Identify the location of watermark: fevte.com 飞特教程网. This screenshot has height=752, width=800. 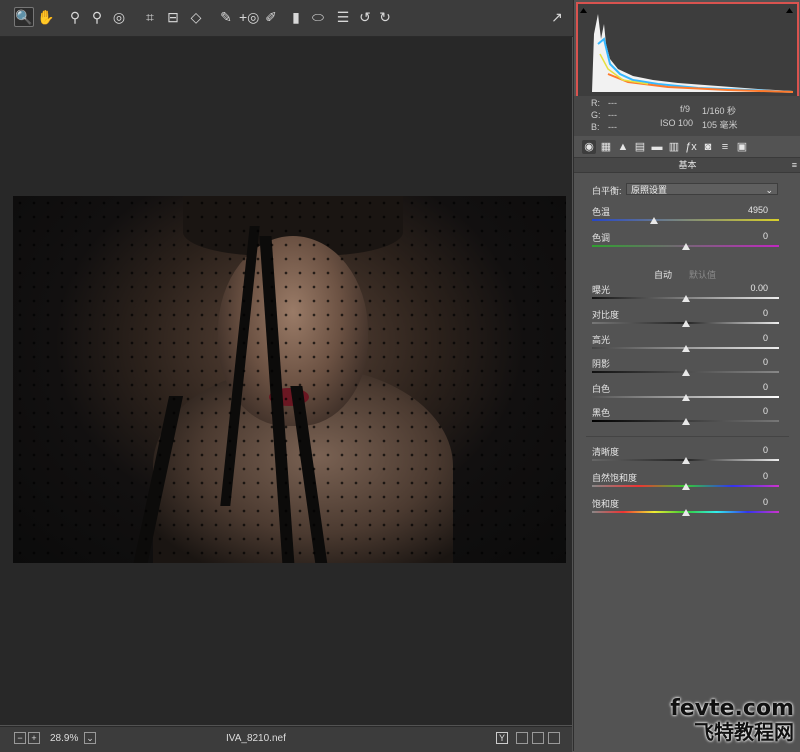
(732, 720).